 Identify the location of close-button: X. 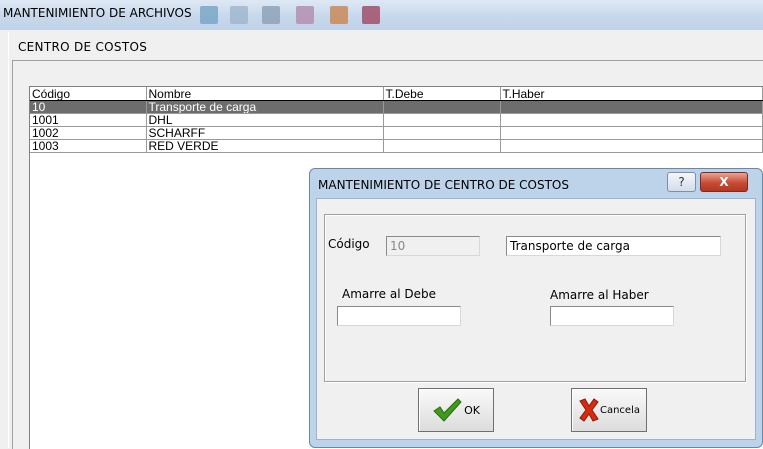
(724, 182).